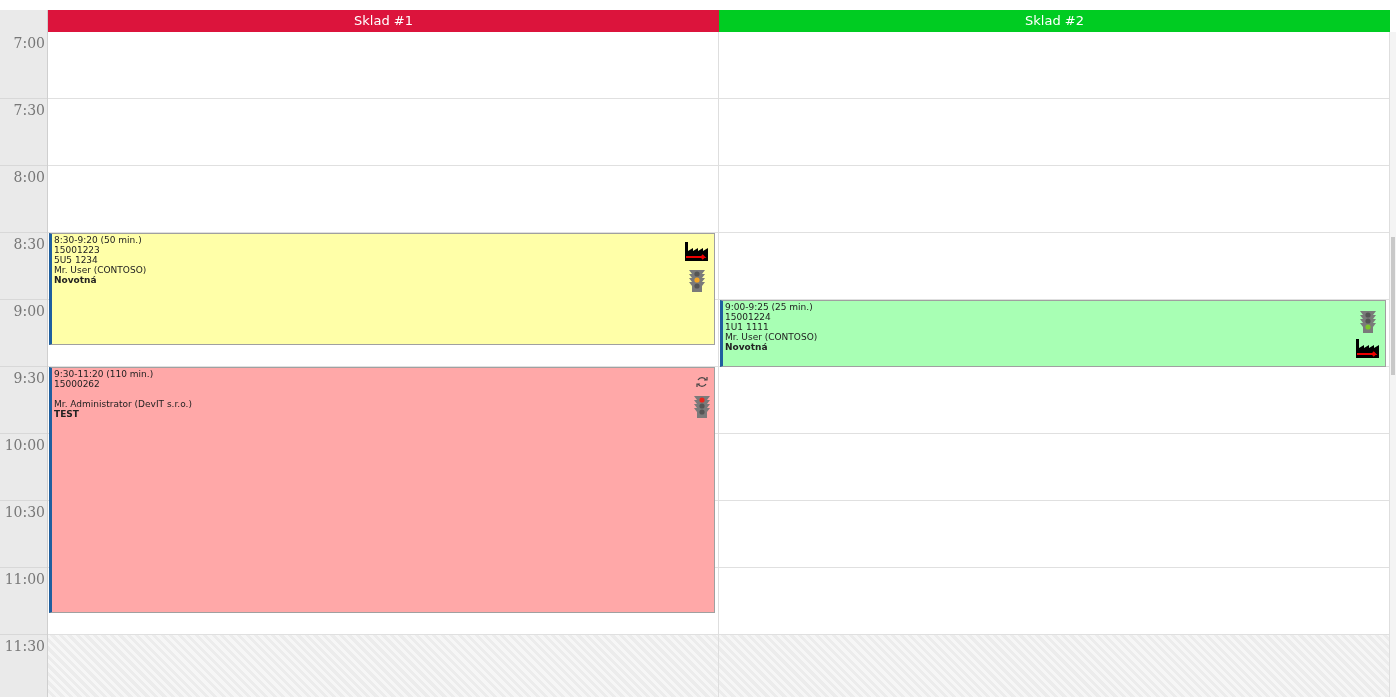  Describe the element at coordinates (24, 512) in the screenshot. I see `time-label: 10:30` at that location.